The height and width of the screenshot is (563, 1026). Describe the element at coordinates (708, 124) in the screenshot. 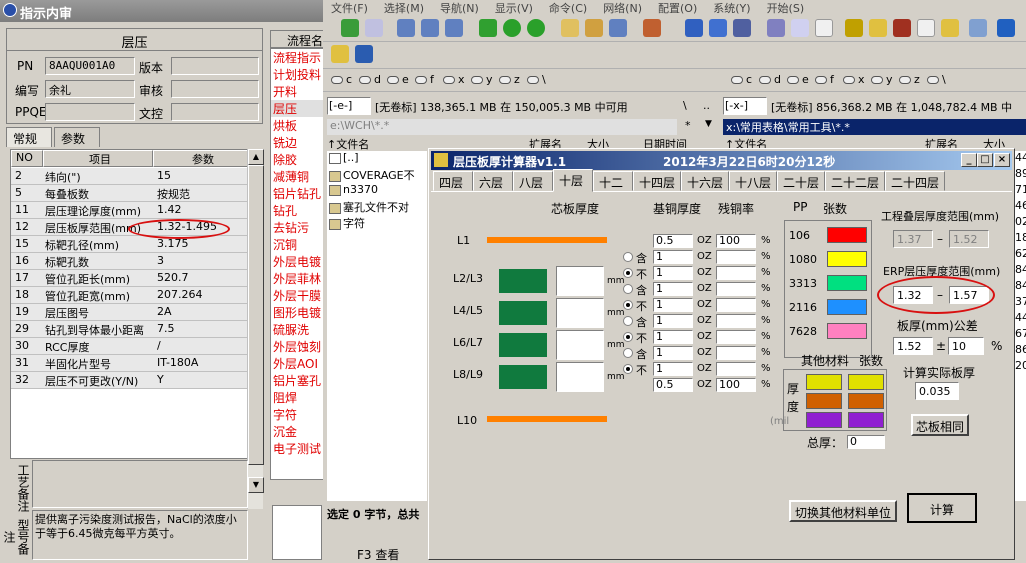

I see `right-history-icon: ▼` at that location.